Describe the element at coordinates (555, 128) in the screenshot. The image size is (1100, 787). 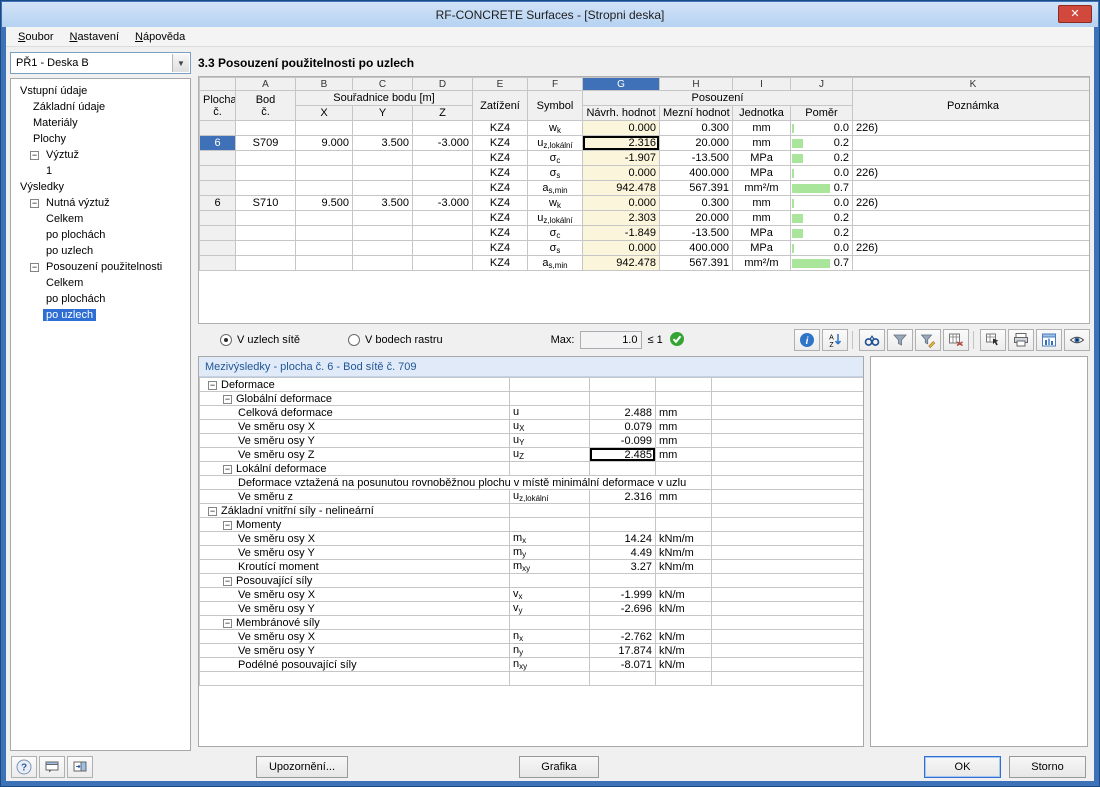
I see `cell-symbol: wk` at that location.